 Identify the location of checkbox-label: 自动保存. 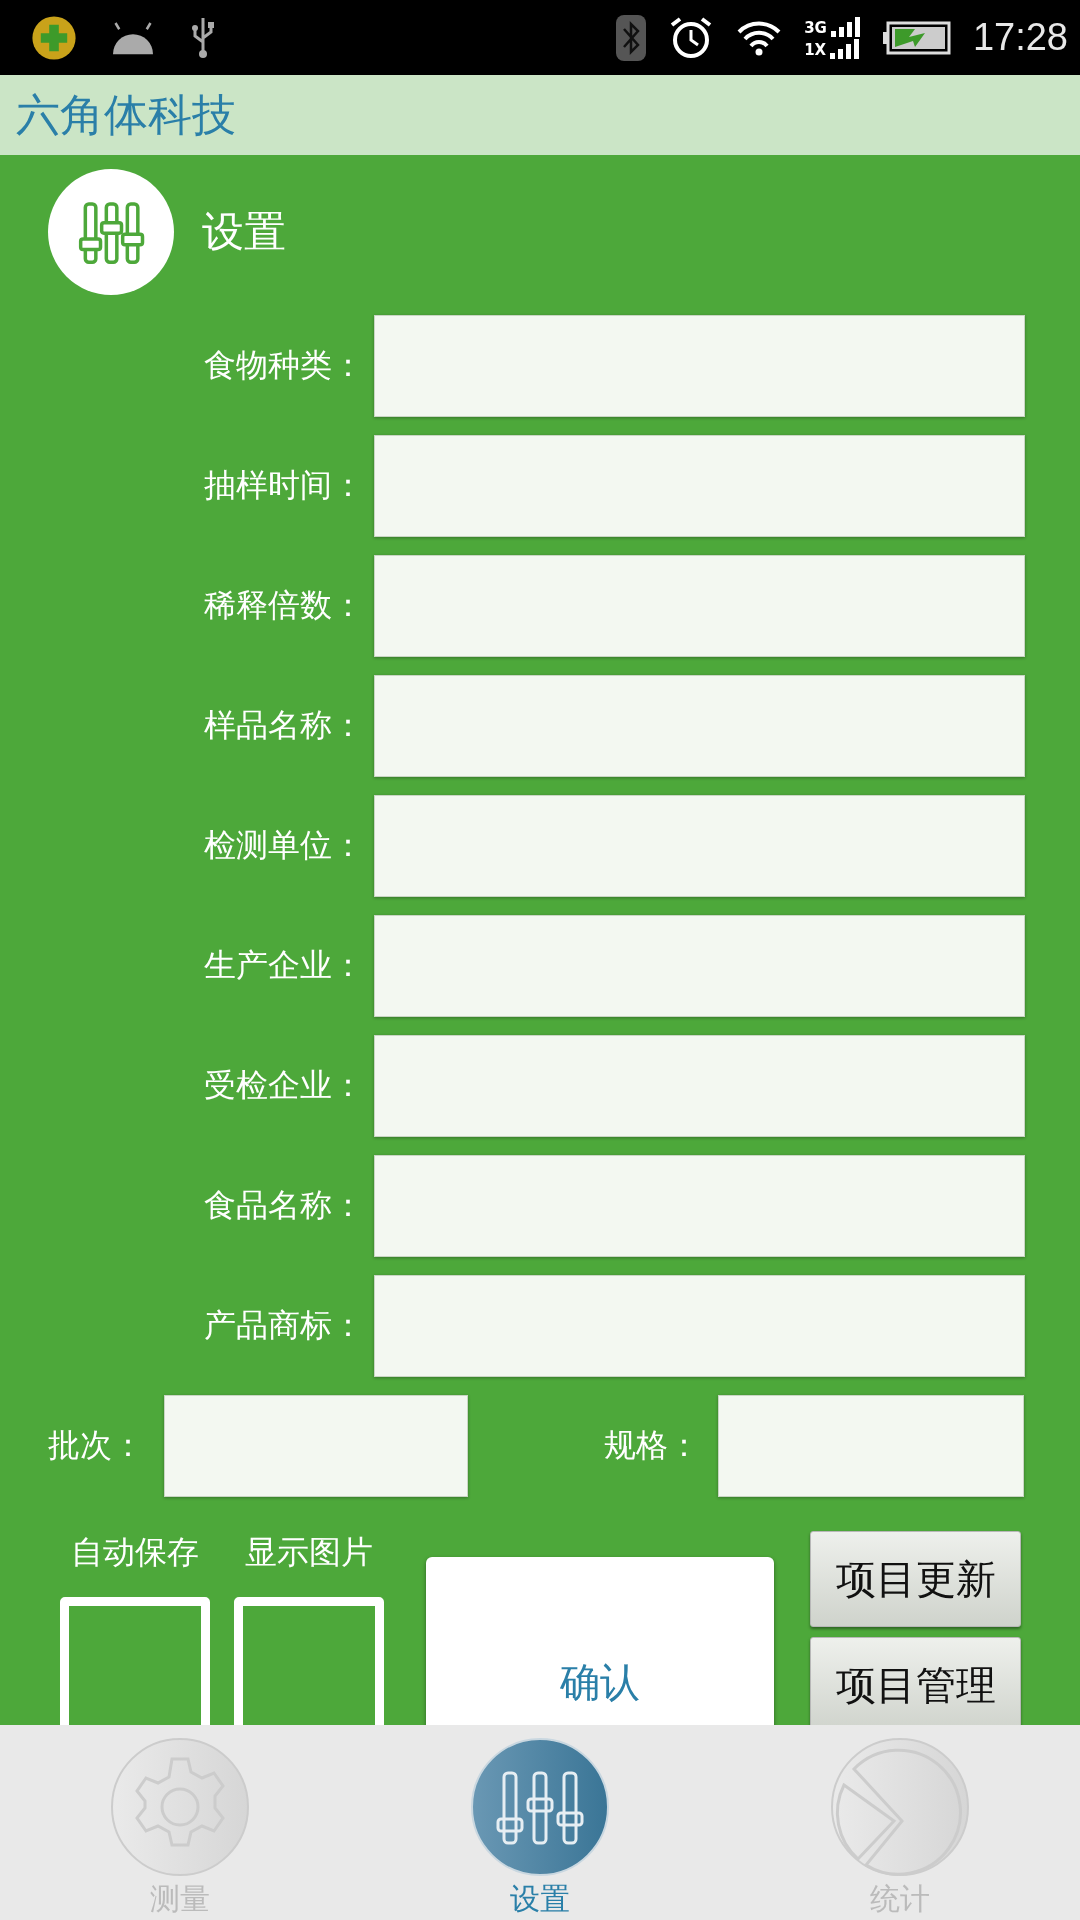
(135, 1552).